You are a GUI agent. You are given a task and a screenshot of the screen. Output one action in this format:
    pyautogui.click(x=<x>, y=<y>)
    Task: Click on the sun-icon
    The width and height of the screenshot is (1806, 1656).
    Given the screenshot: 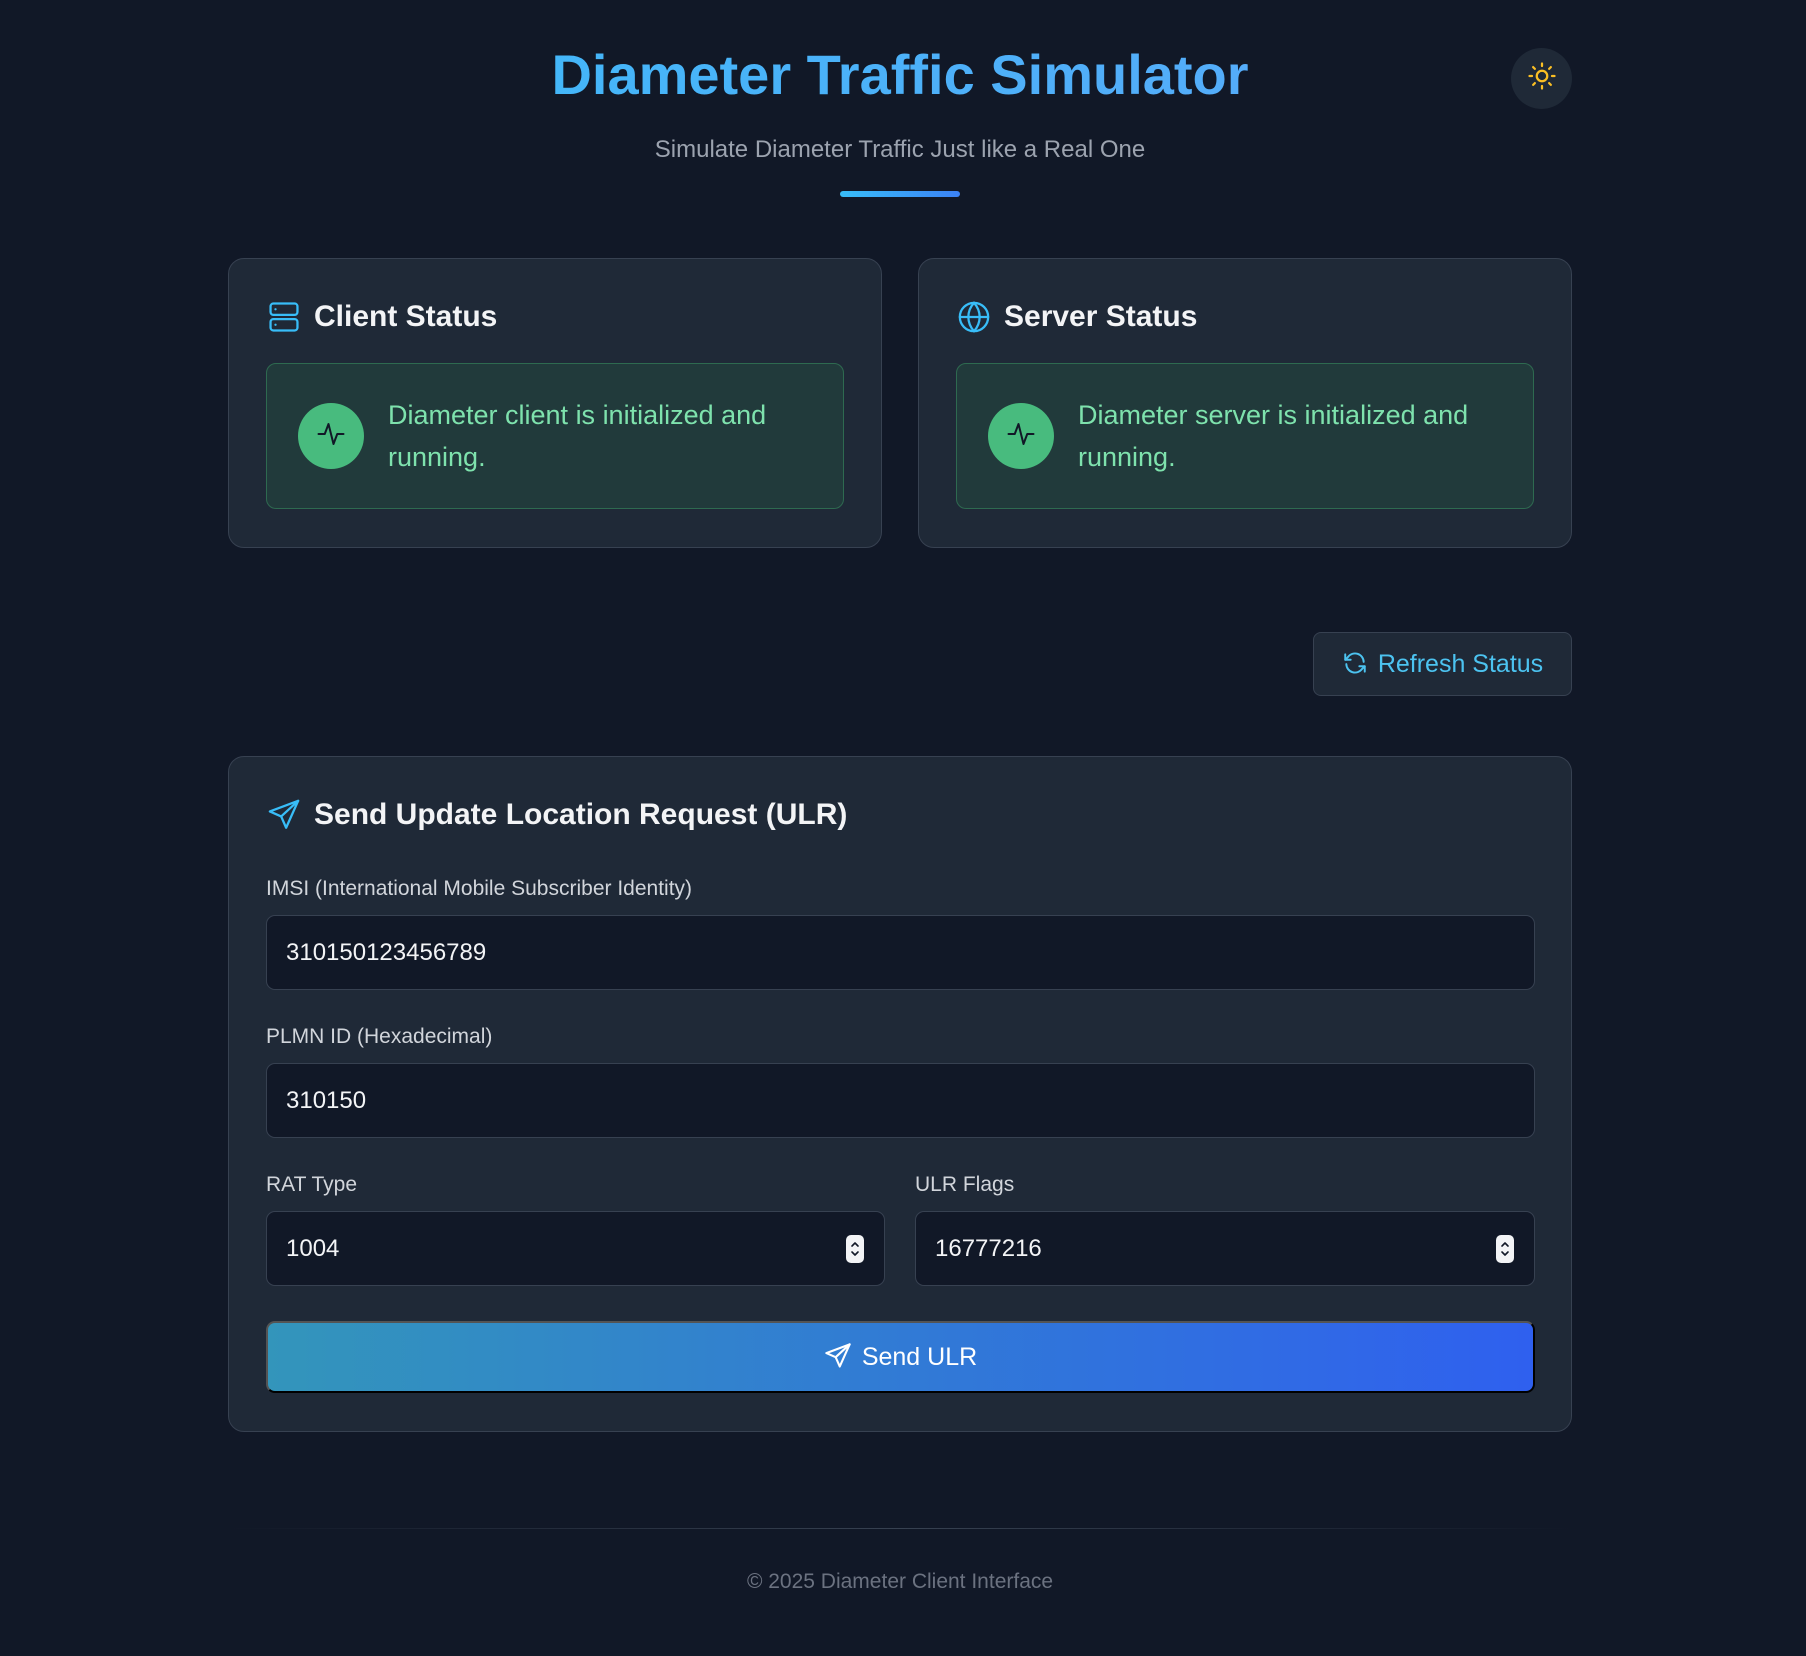 What is the action you would take?
    pyautogui.click(x=1542, y=78)
    